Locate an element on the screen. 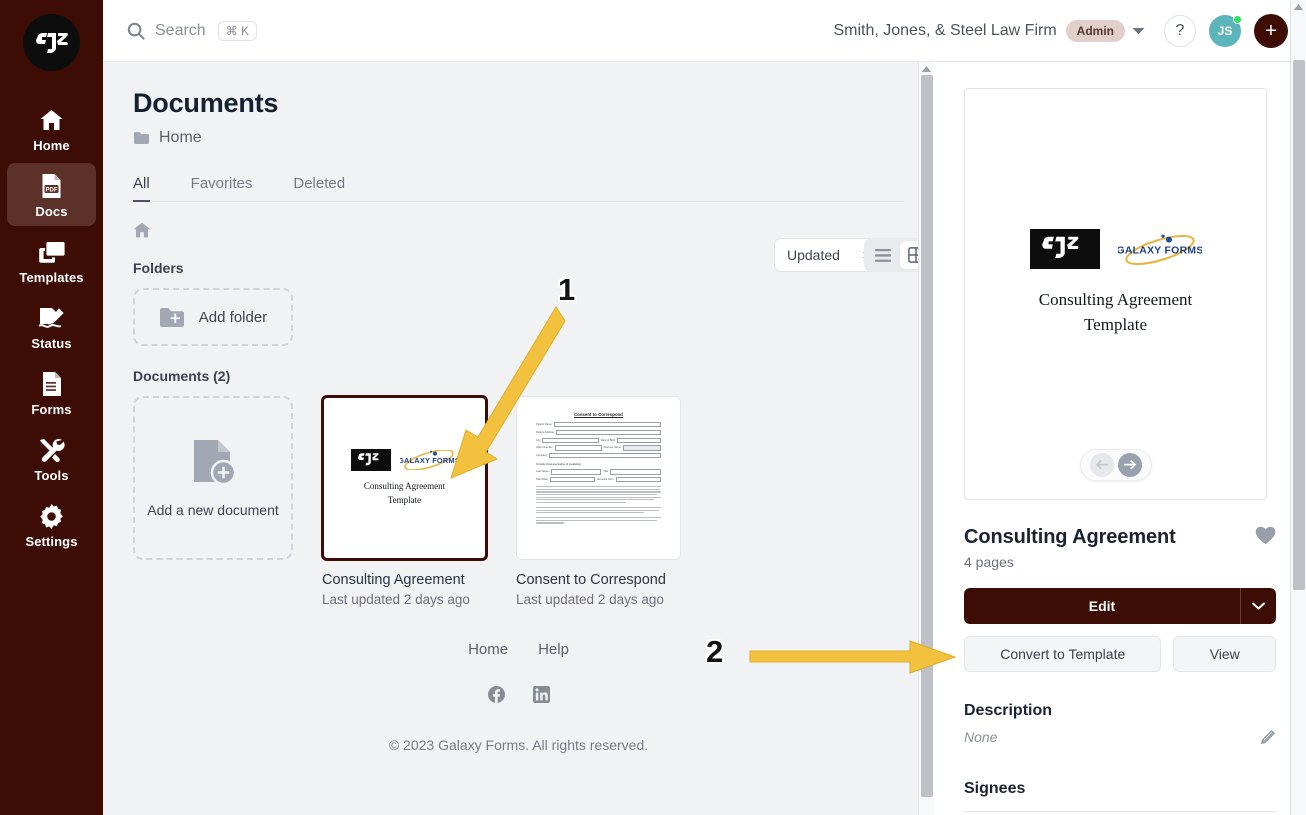 This screenshot has width=1306, height=815. facebook-icon is located at coordinates (496, 695).